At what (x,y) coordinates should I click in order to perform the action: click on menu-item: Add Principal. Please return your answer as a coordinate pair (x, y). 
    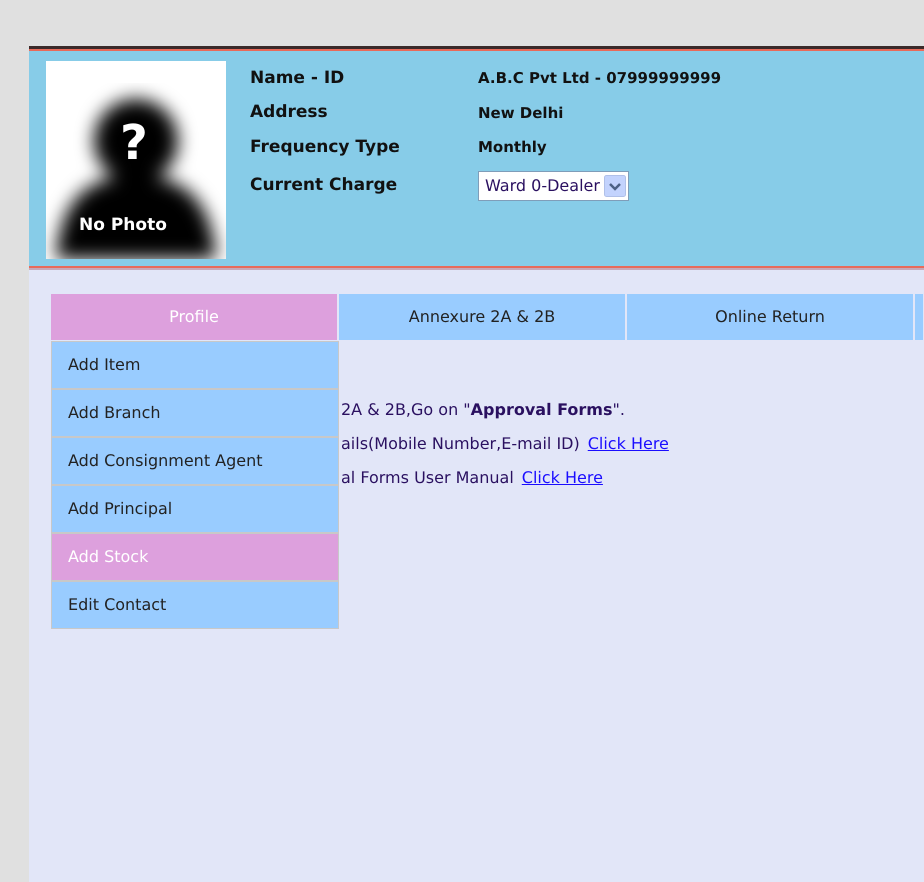
    Looking at the image, I should click on (195, 509).